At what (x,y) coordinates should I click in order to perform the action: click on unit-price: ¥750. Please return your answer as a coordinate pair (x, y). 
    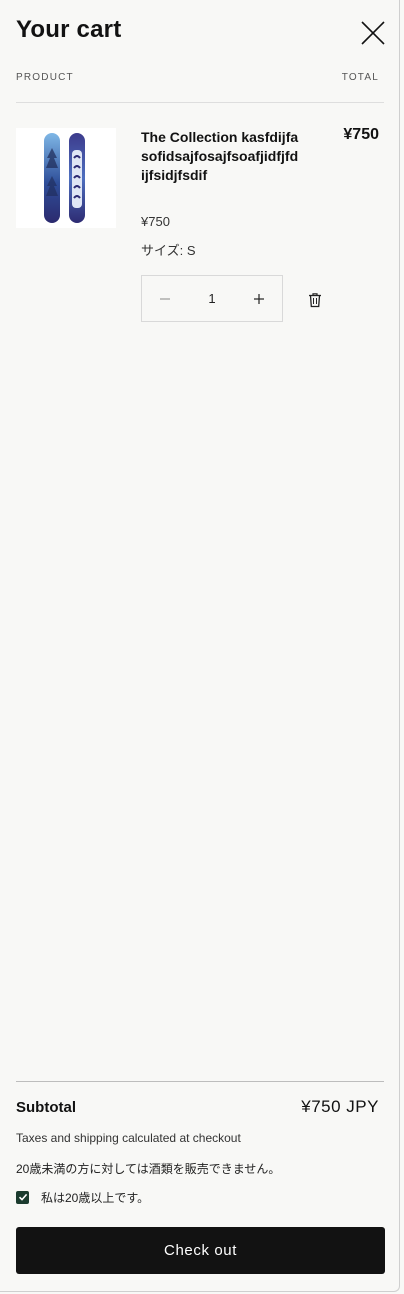
    Looking at the image, I should click on (155, 221).